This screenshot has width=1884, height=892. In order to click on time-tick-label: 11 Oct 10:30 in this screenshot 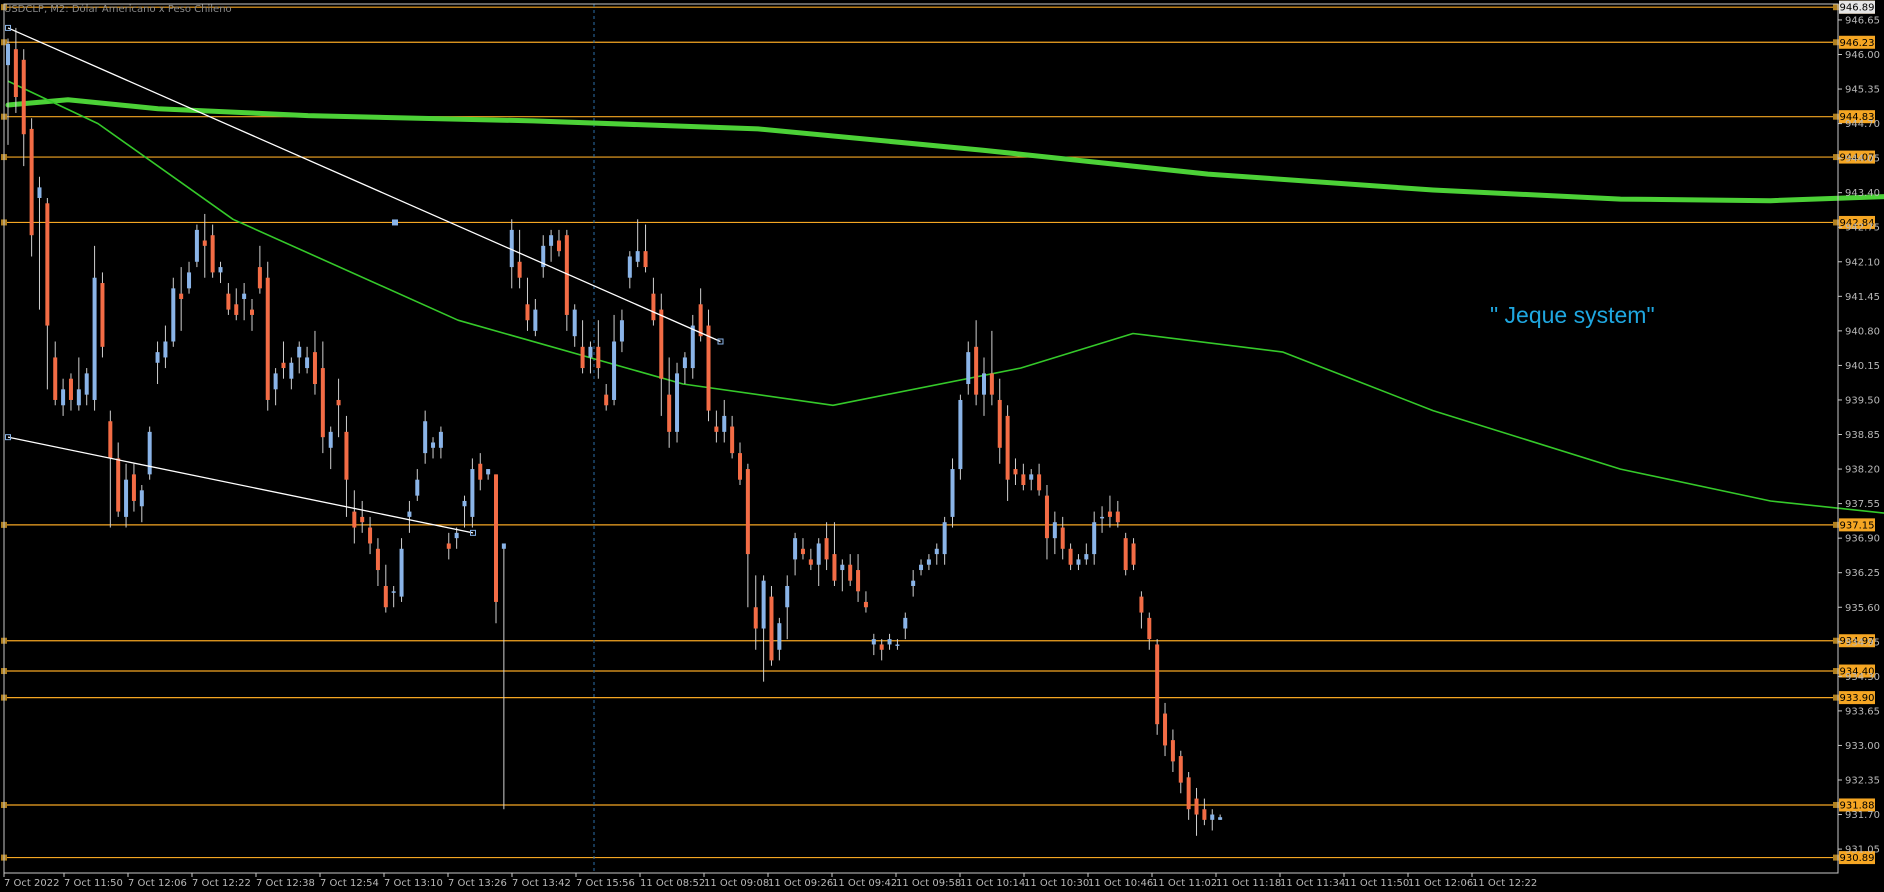, I will do `click(1056, 883)`.